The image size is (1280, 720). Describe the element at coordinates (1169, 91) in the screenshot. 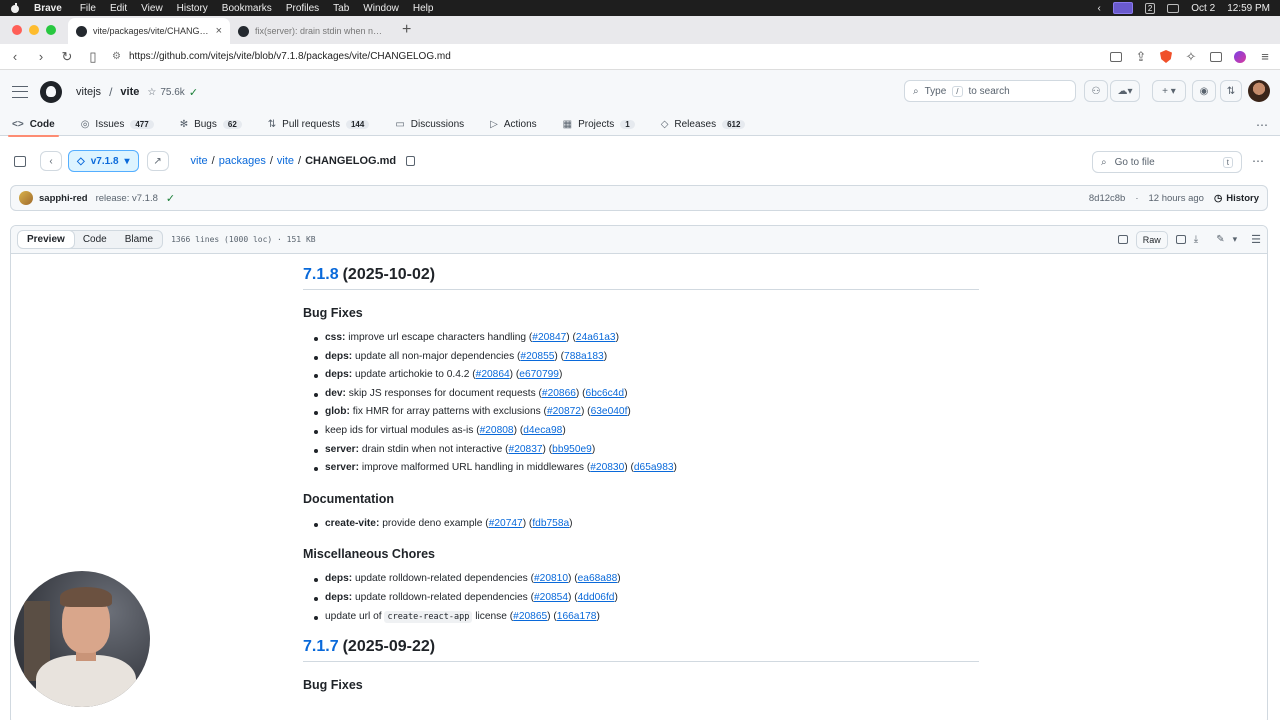

I see `create-new-button: + ▾` at that location.